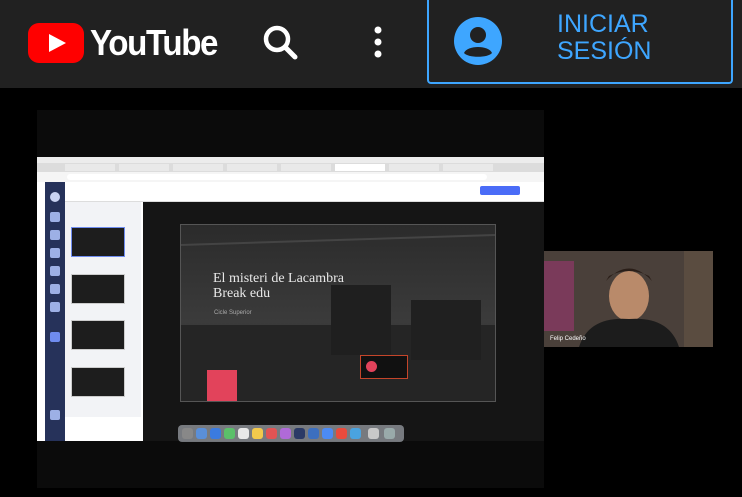  Describe the element at coordinates (604, 37) in the screenshot. I see `sign-in-label: INICIAR SESIÓN` at that location.